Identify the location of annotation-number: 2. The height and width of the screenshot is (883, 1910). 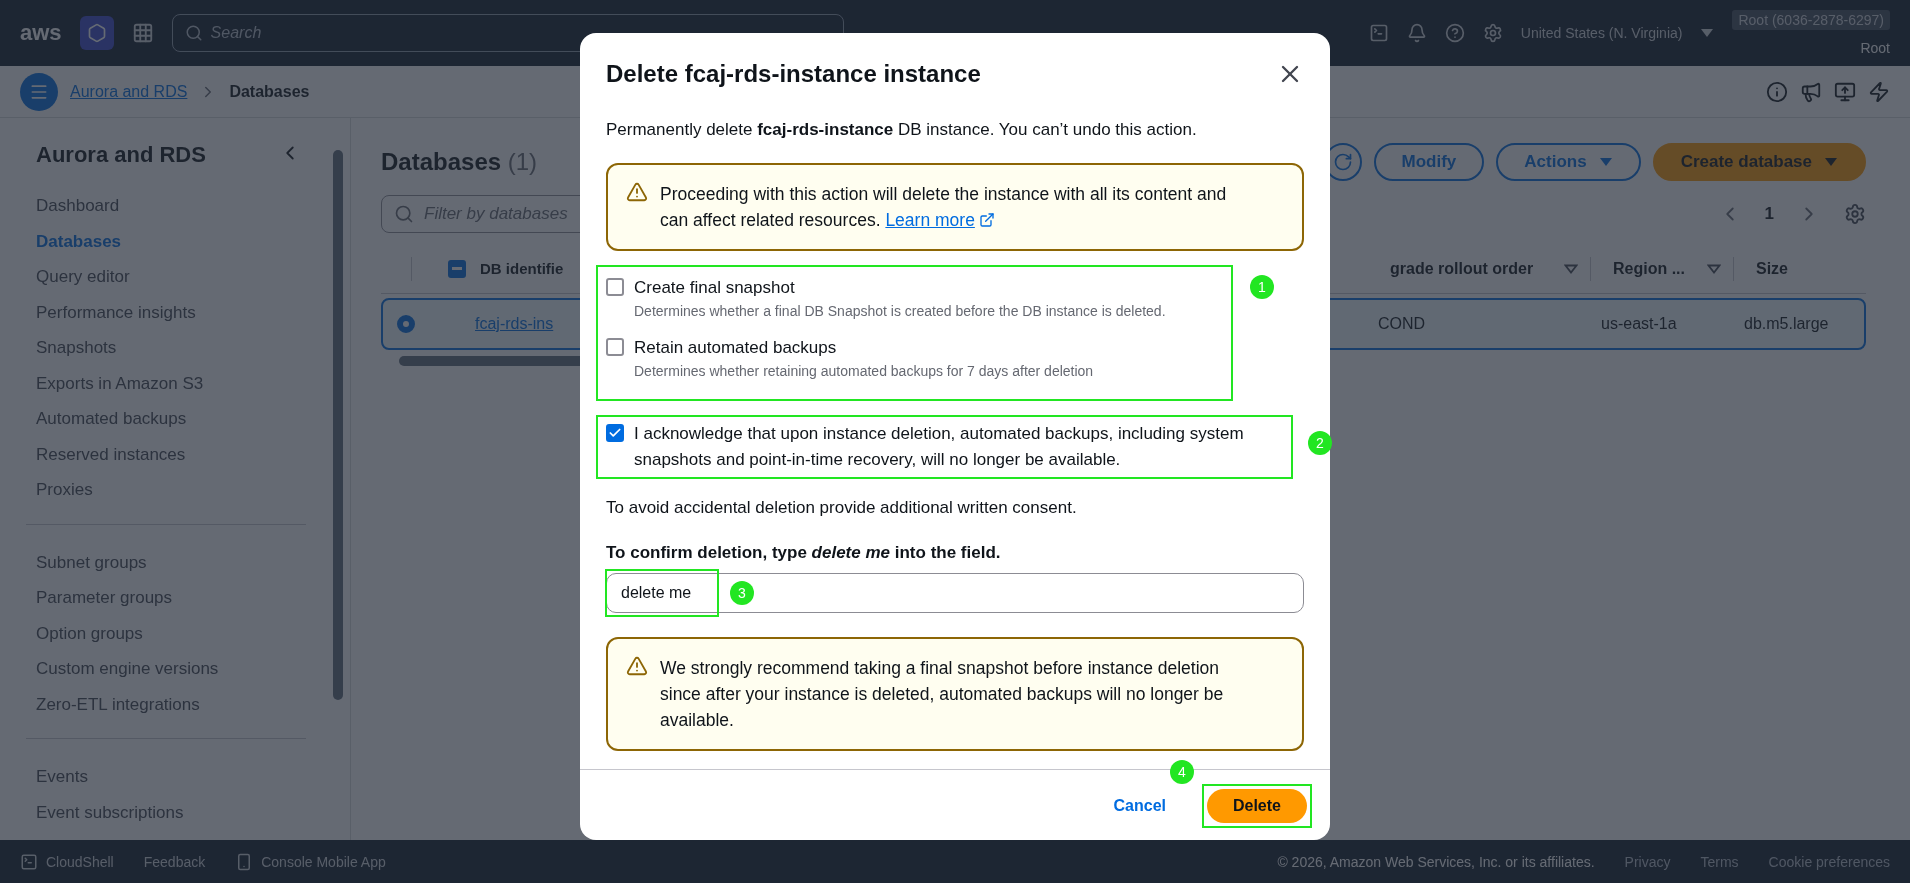
(1320, 443).